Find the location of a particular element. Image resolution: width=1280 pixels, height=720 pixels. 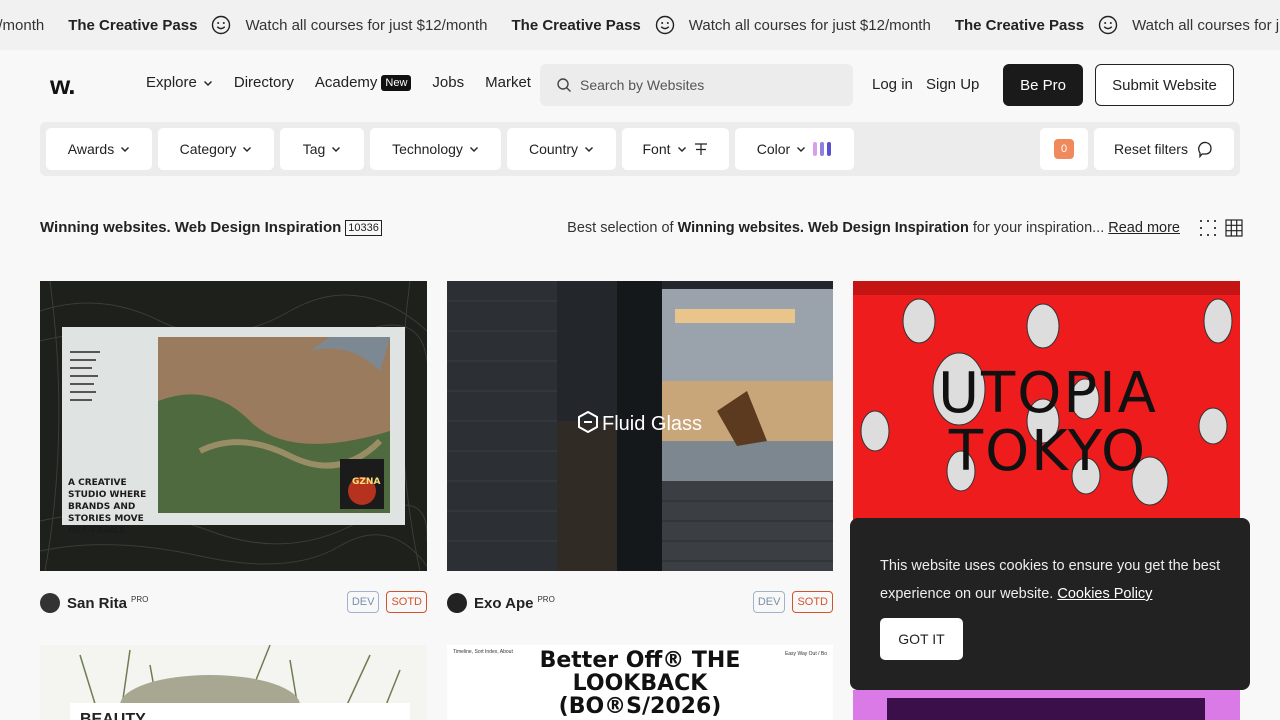

nav-explore: Explore is located at coordinates (179, 82).